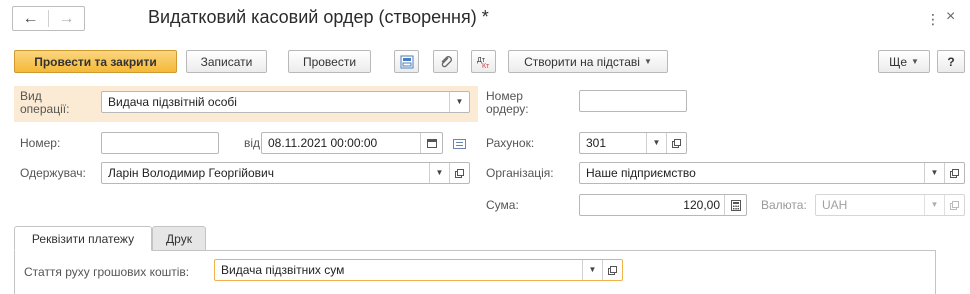 The height and width of the screenshot is (294, 970). What do you see at coordinates (53, 173) in the screenshot?
I see `recipient-label: Одержувач:` at bounding box center [53, 173].